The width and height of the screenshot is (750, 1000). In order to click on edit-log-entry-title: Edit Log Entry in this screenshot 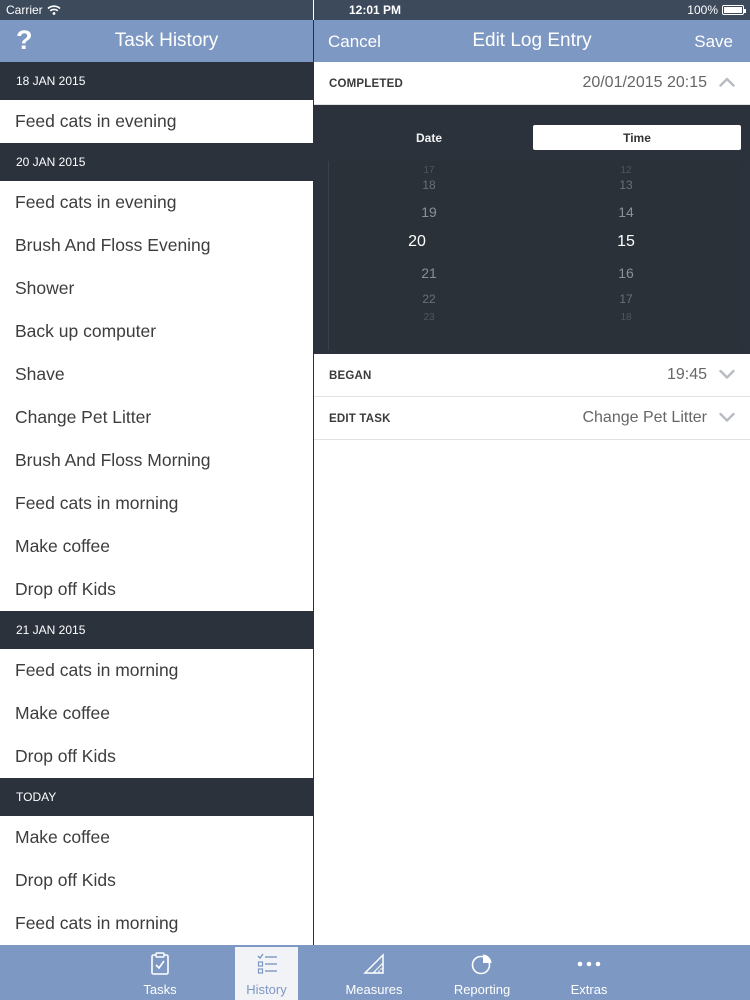, I will do `click(532, 40)`.